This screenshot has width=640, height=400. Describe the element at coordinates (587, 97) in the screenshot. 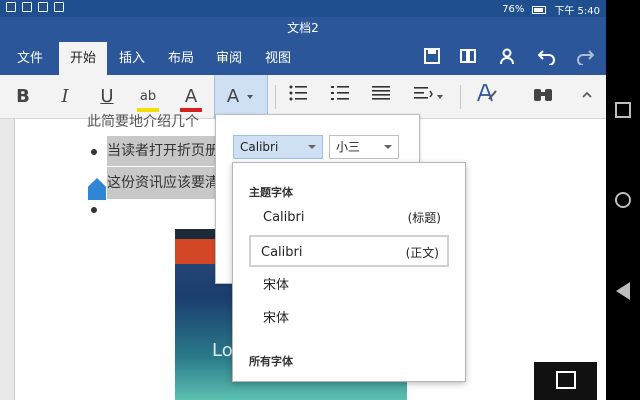

I see `collapse-ribbon-icon` at that location.